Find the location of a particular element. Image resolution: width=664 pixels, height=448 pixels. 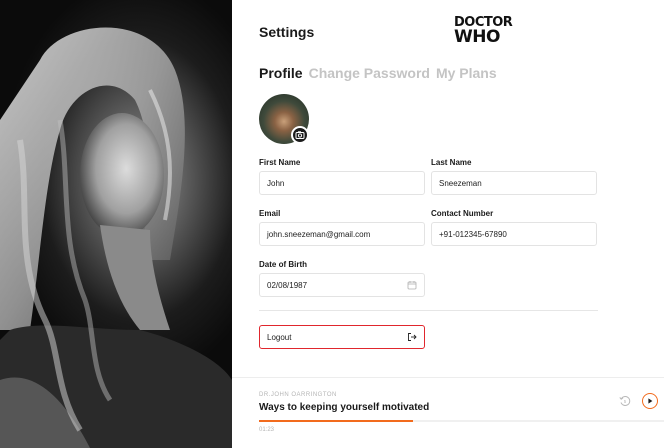

first-name-label: First Name is located at coordinates (280, 162).